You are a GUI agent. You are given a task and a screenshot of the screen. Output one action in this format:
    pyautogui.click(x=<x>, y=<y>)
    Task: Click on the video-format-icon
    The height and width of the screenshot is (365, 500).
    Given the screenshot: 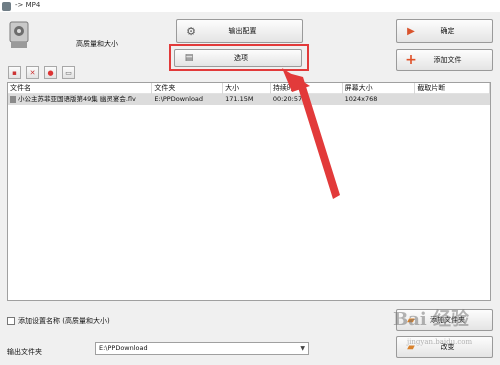 What is the action you would take?
    pyautogui.click(x=19, y=34)
    